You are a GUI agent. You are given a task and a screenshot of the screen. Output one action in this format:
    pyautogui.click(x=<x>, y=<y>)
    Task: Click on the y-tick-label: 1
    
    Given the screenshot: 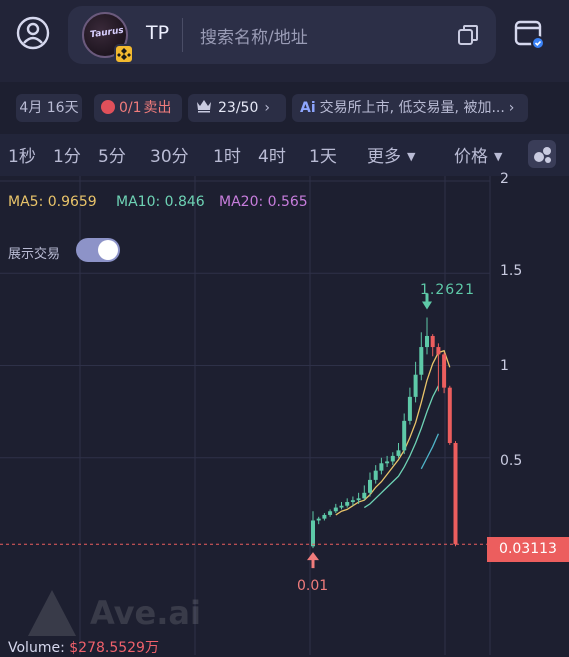 What is the action you would take?
    pyautogui.click(x=504, y=366)
    